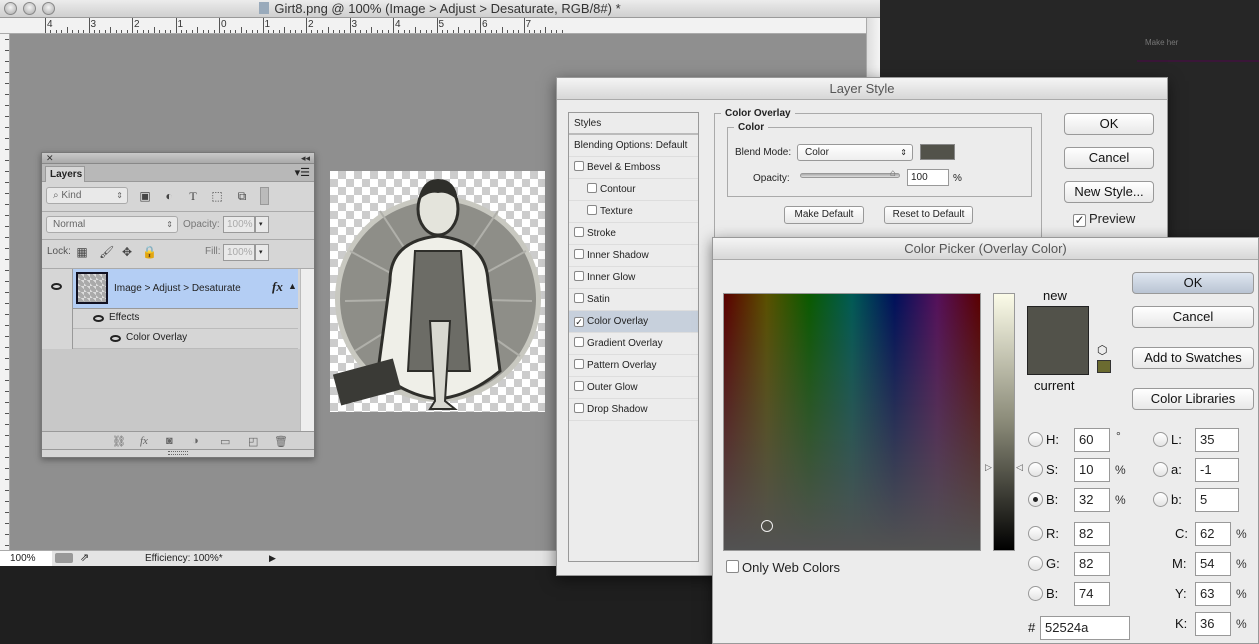 The image size is (1259, 644). Describe the element at coordinates (1213, 624) in the screenshot. I see `black-field: 36` at that location.